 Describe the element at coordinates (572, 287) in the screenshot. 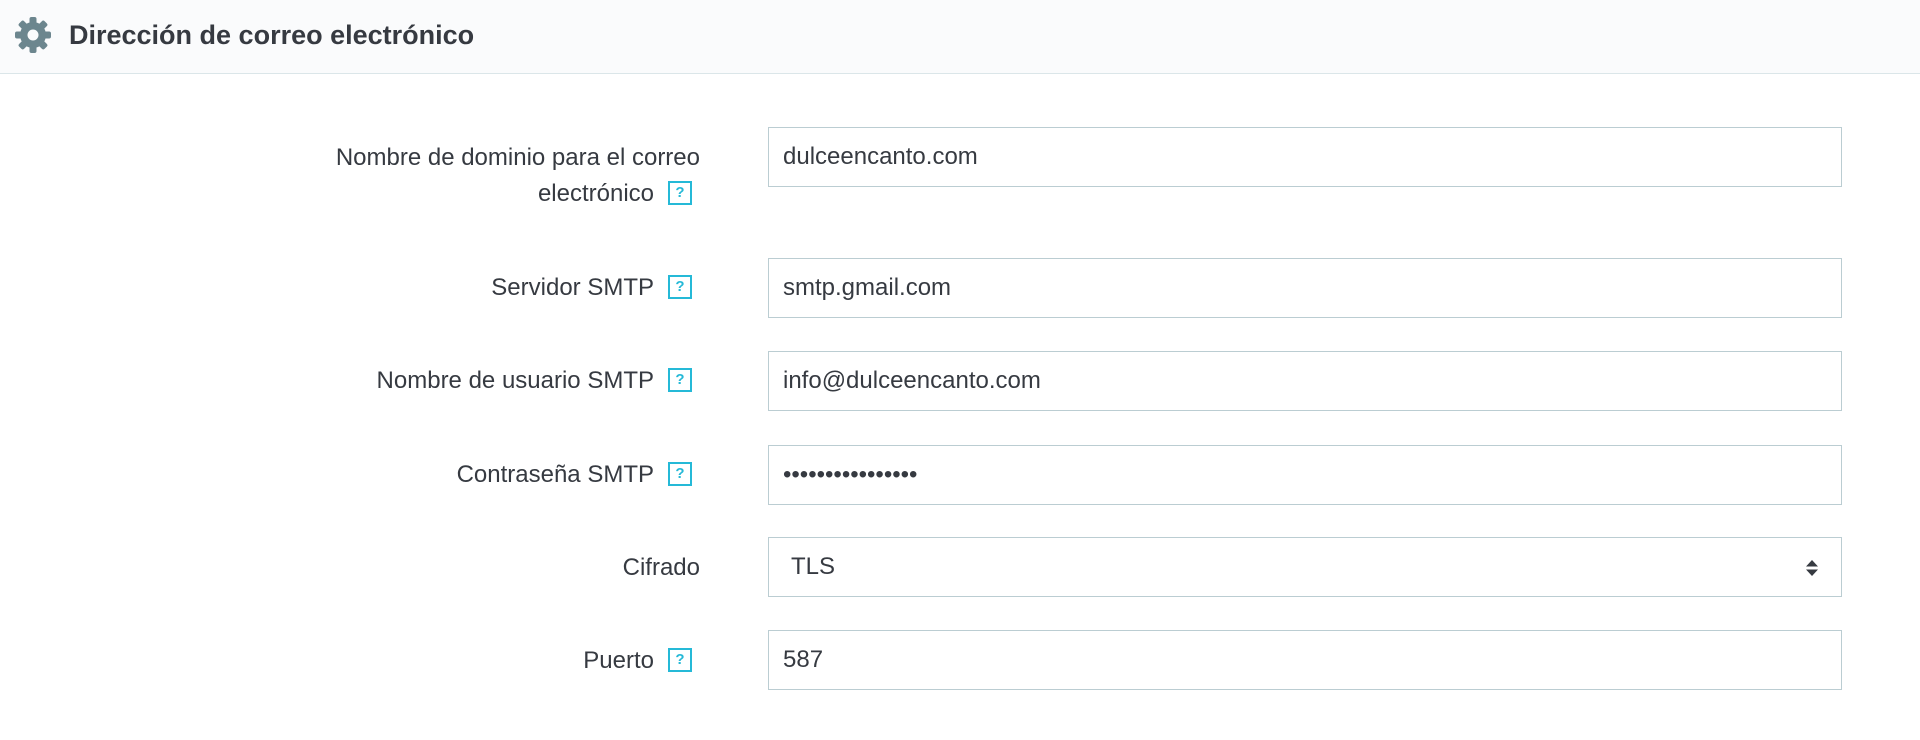

I see `smtp-server-label-text: Servidor SMTP` at that location.